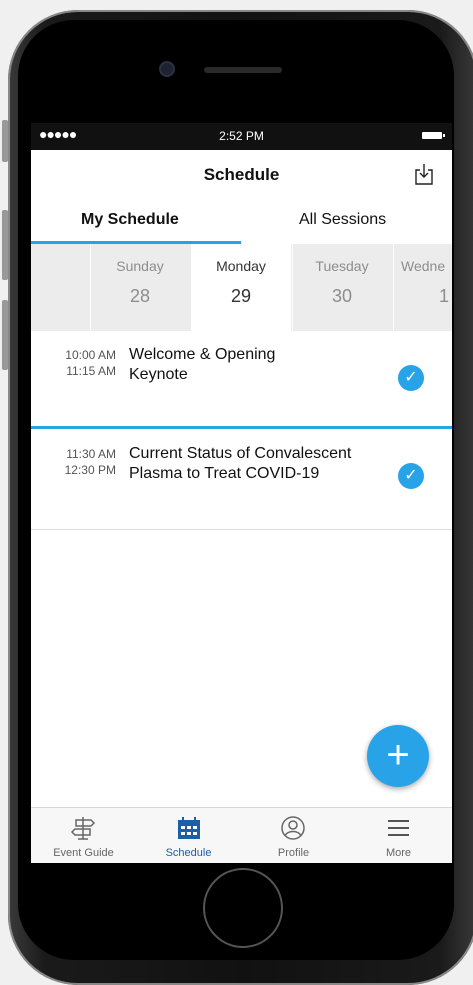  I want to click on day-wednesday: Wedne 1, so click(422, 287).